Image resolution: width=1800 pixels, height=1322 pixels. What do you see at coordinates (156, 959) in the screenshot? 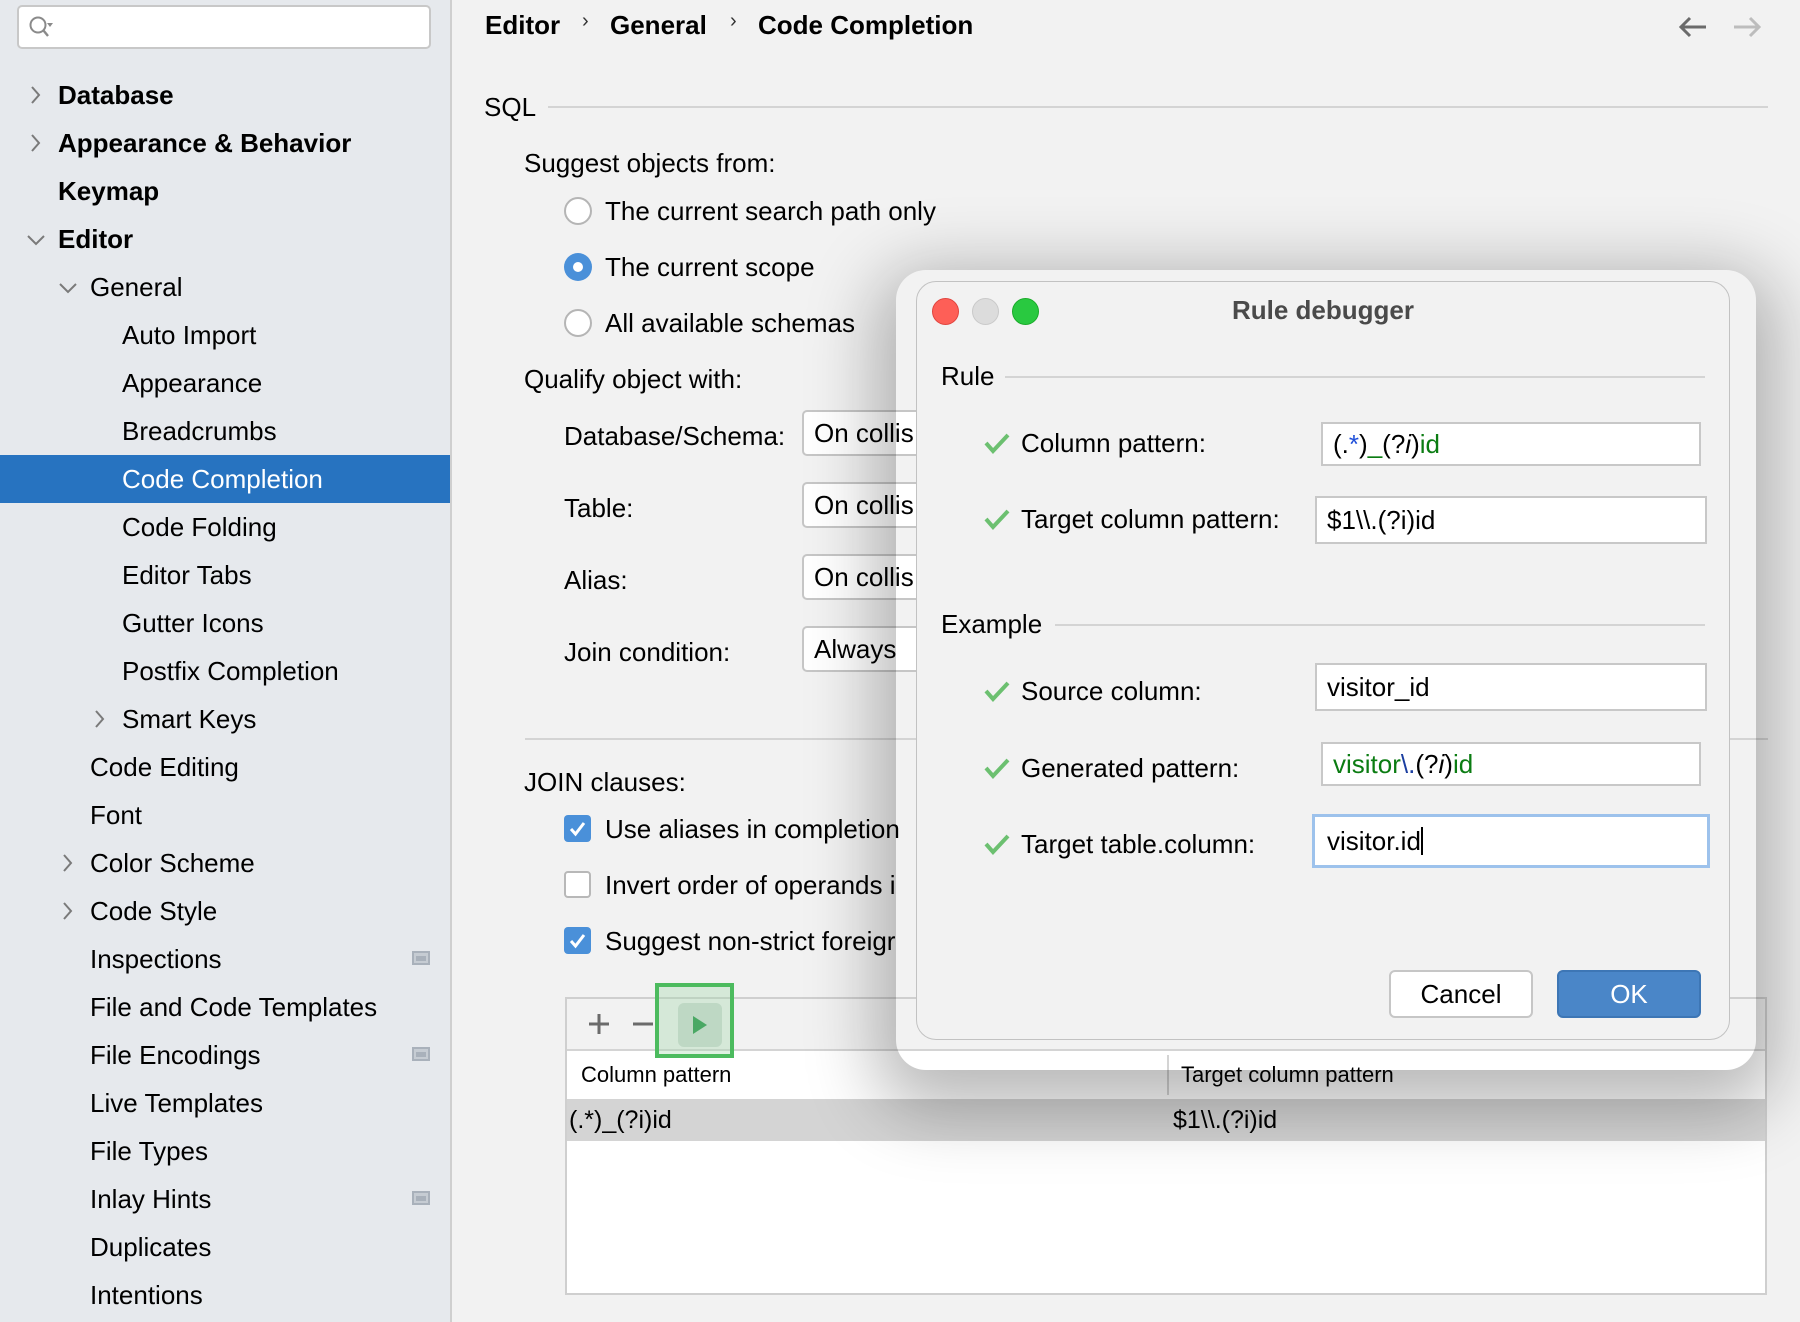
I see `sidebar-item-label: Inspections` at bounding box center [156, 959].